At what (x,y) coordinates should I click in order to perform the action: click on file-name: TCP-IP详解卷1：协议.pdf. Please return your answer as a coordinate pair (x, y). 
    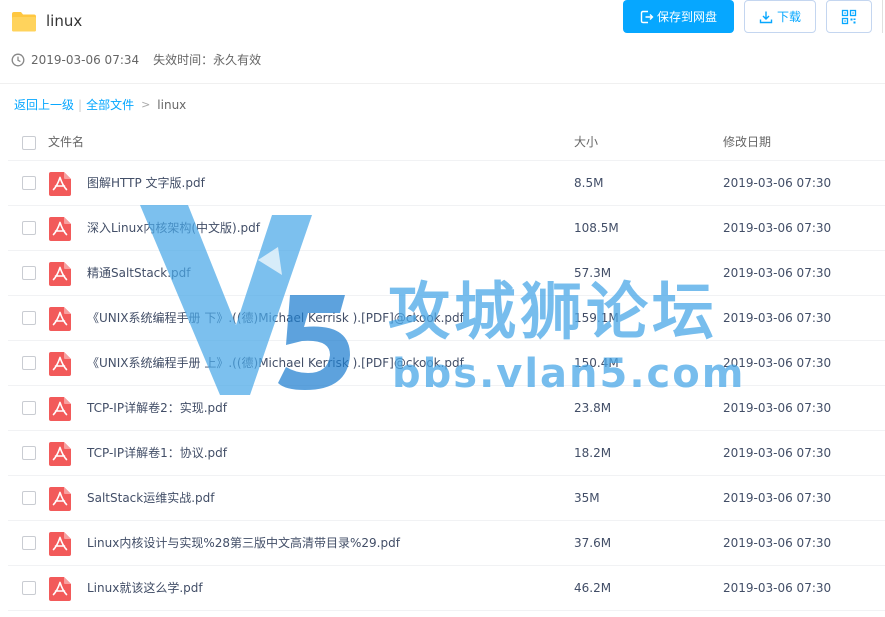
    Looking at the image, I should click on (157, 453).